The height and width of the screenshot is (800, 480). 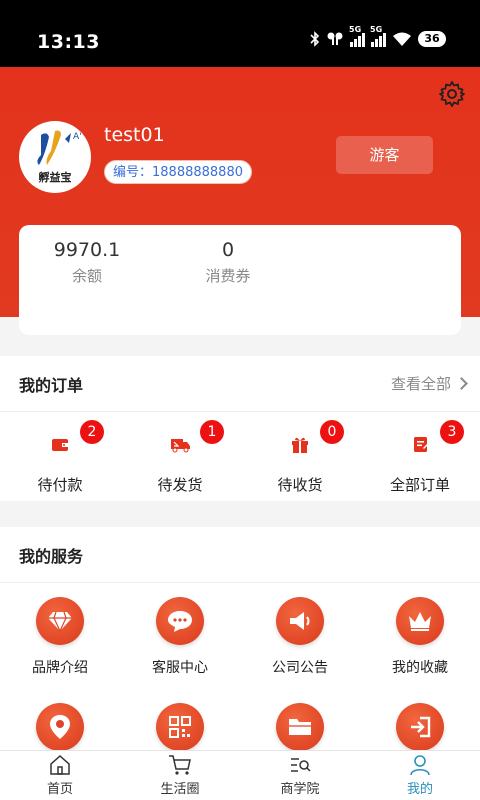 I want to click on status-icons: 5G 5G 36, so click(x=378, y=36).